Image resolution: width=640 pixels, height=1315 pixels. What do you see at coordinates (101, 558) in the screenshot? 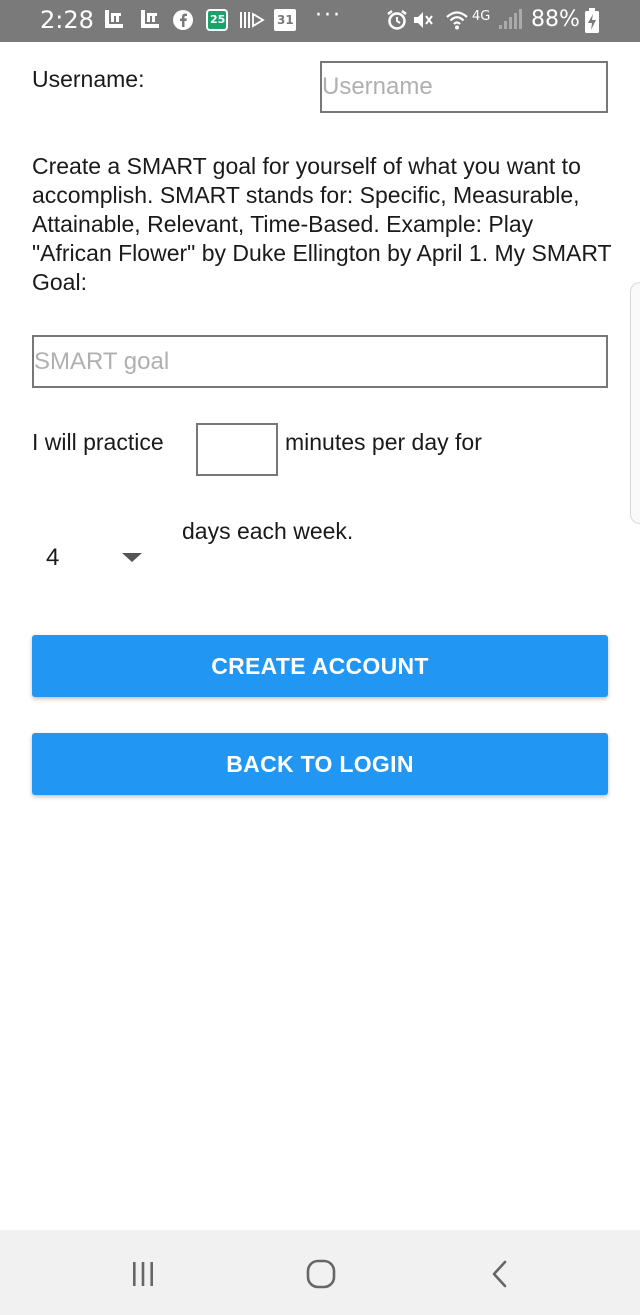
I see `days-per-week-select: 4` at bounding box center [101, 558].